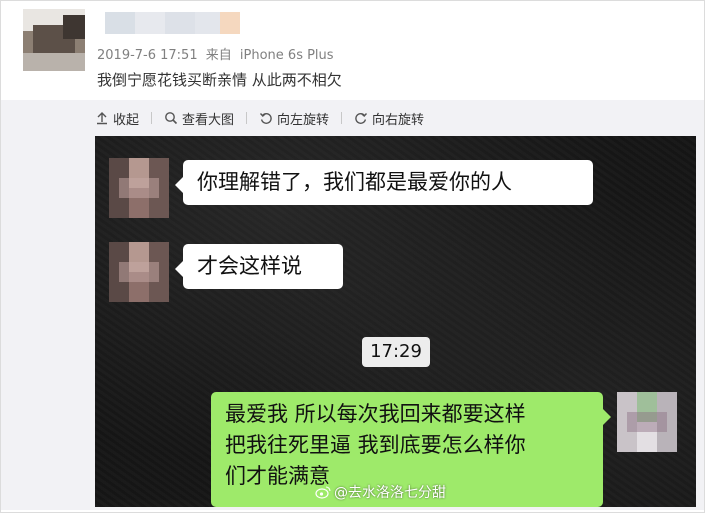 The height and width of the screenshot is (513, 705). Describe the element at coordinates (171, 118) in the screenshot. I see `search-icon` at that location.